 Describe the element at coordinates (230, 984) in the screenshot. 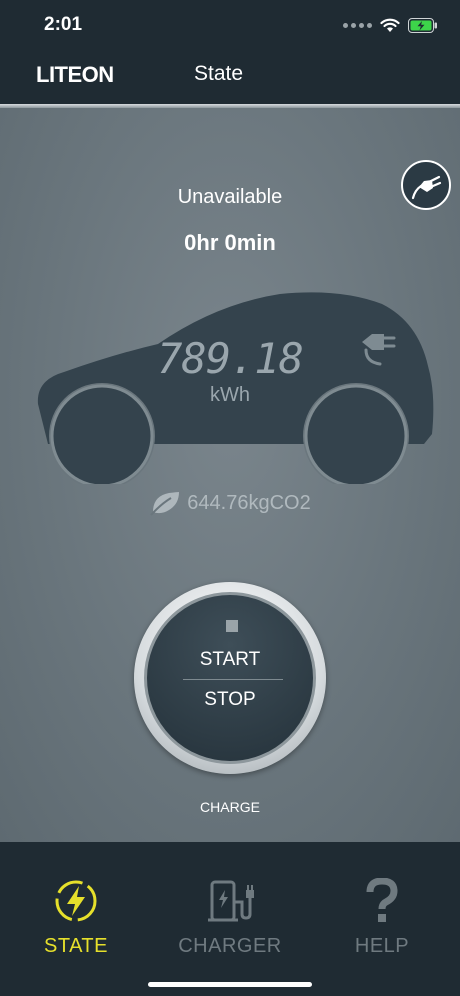

I see `home-indicator` at that location.